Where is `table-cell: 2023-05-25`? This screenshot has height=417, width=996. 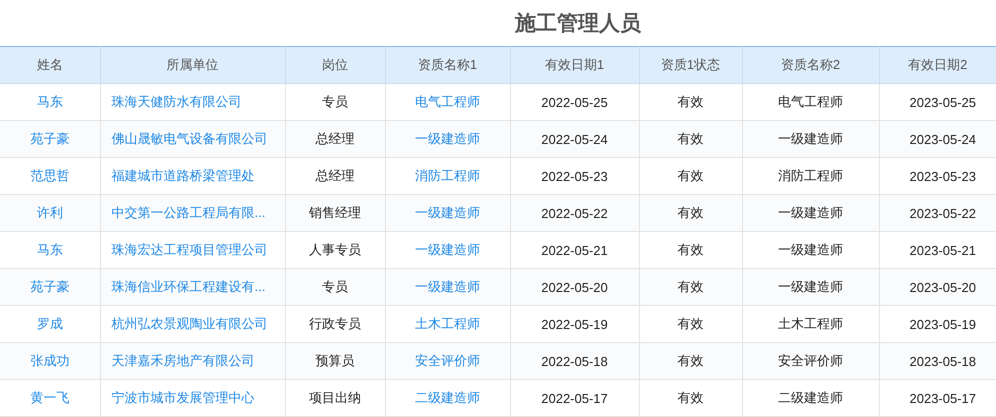
table-cell: 2023-05-25 is located at coordinates (943, 102).